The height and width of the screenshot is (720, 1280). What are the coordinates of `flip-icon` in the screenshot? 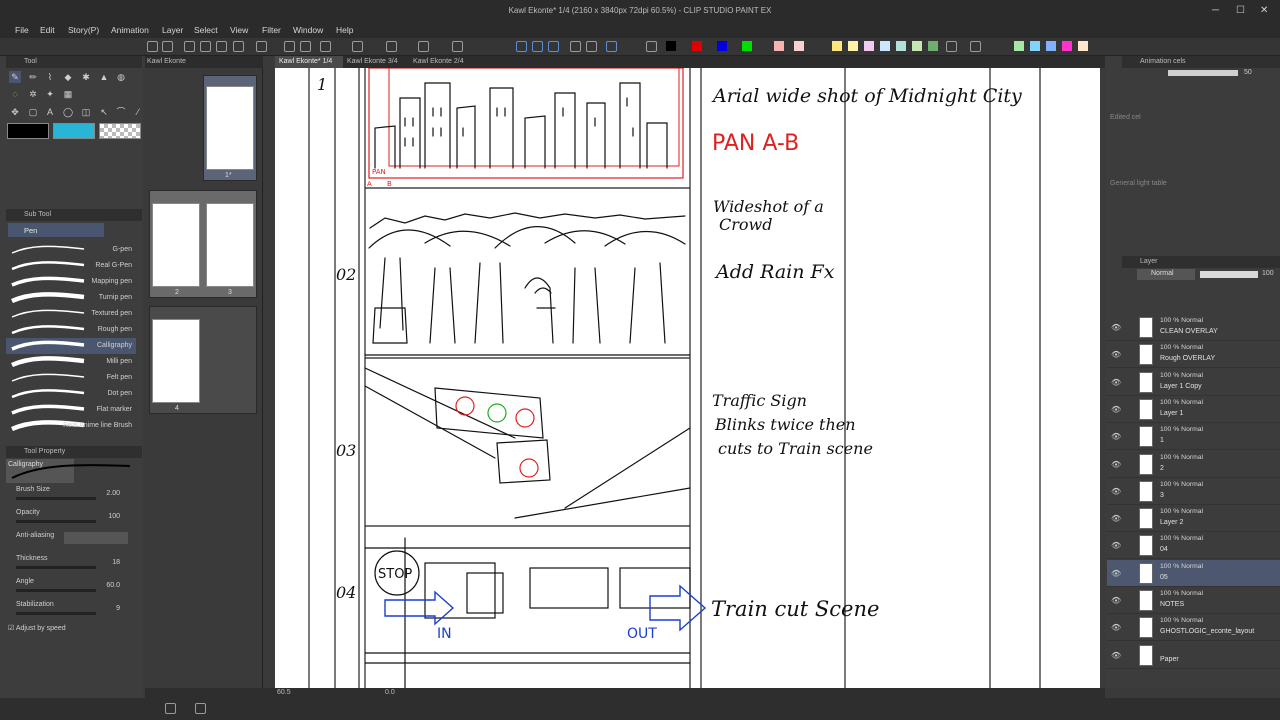 It's located at (391, 46).